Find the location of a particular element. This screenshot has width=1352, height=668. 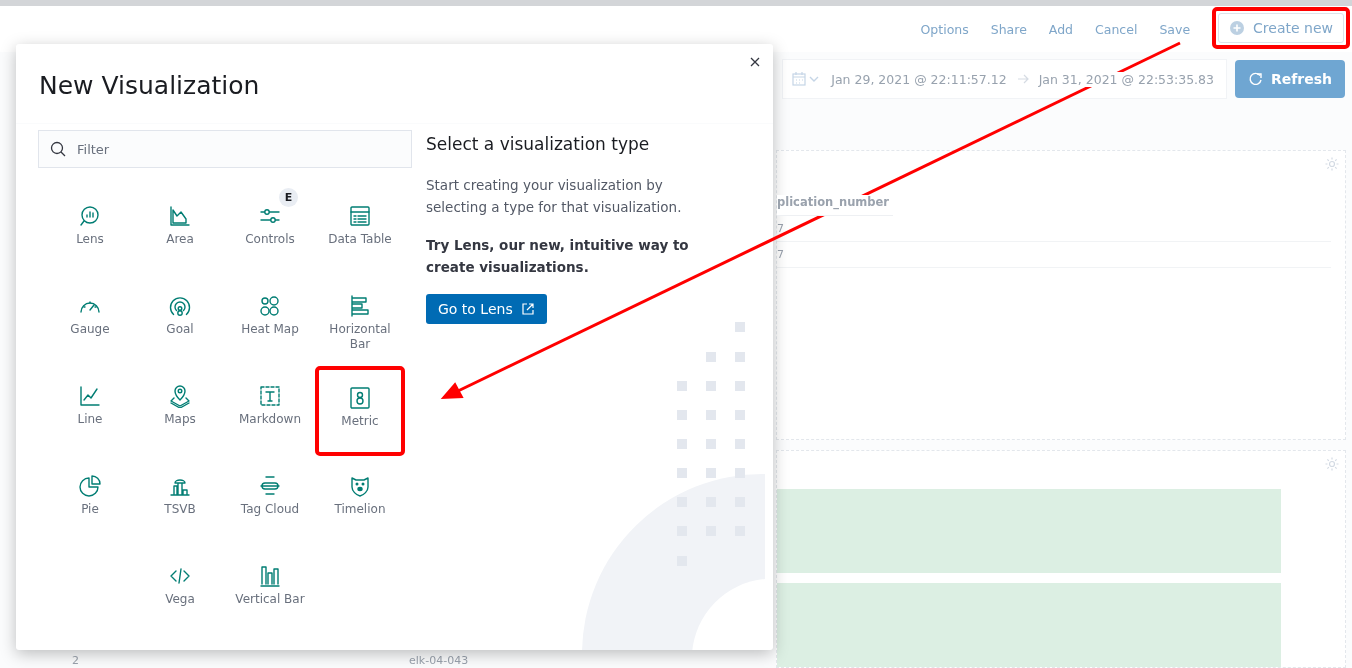

lens-promo-text: Try Lens, our new, intuitive way to create visualizations. is located at coordinates (558, 256).